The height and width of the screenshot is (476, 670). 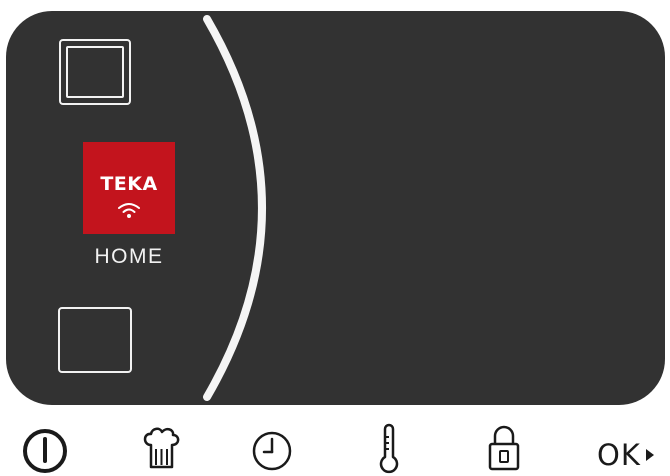 What do you see at coordinates (129, 184) in the screenshot?
I see `brand-name: TEKA` at bounding box center [129, 184].